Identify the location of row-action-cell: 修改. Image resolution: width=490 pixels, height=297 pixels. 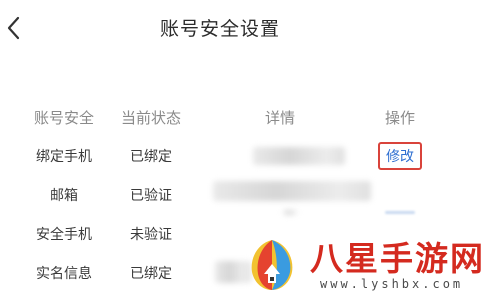
(400, 155).